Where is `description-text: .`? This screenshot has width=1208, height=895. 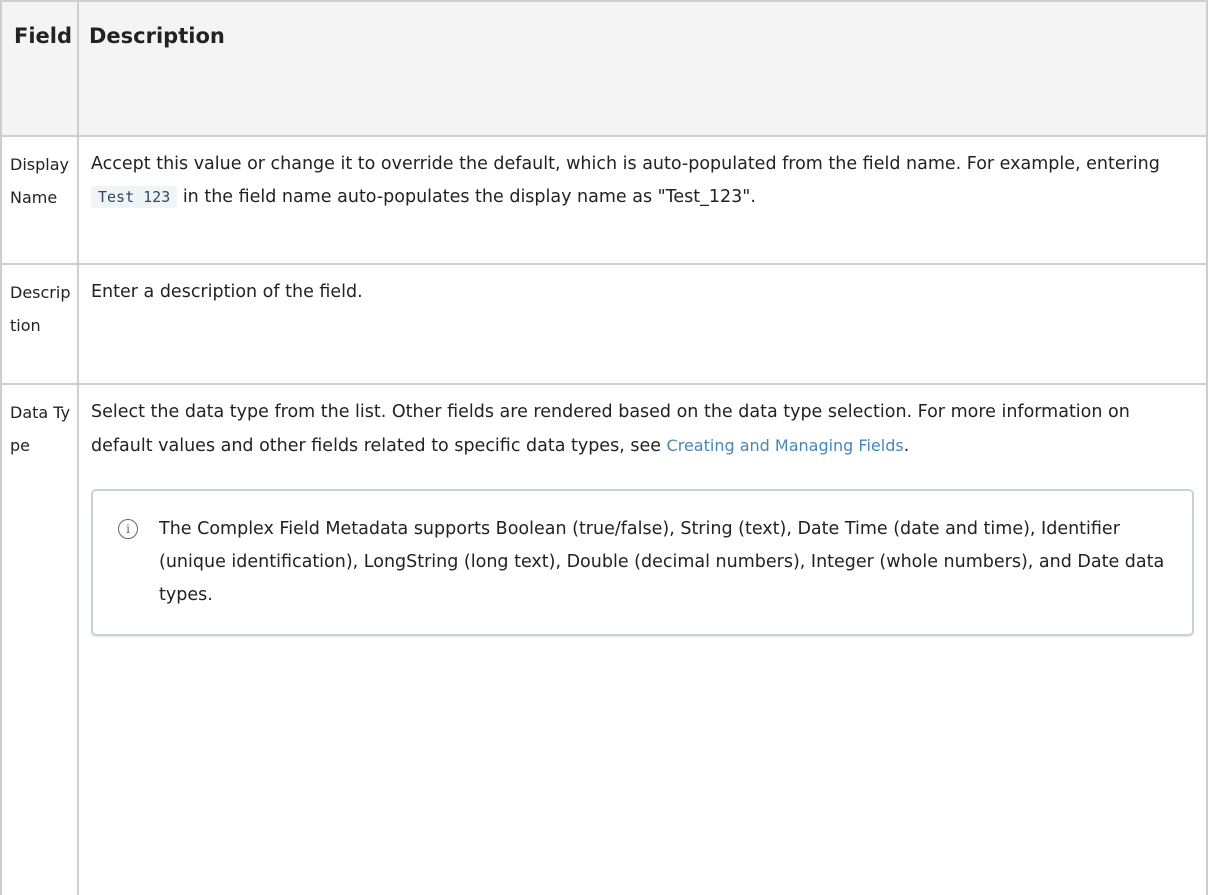 description-text: . is located at coordinates (906, 446).